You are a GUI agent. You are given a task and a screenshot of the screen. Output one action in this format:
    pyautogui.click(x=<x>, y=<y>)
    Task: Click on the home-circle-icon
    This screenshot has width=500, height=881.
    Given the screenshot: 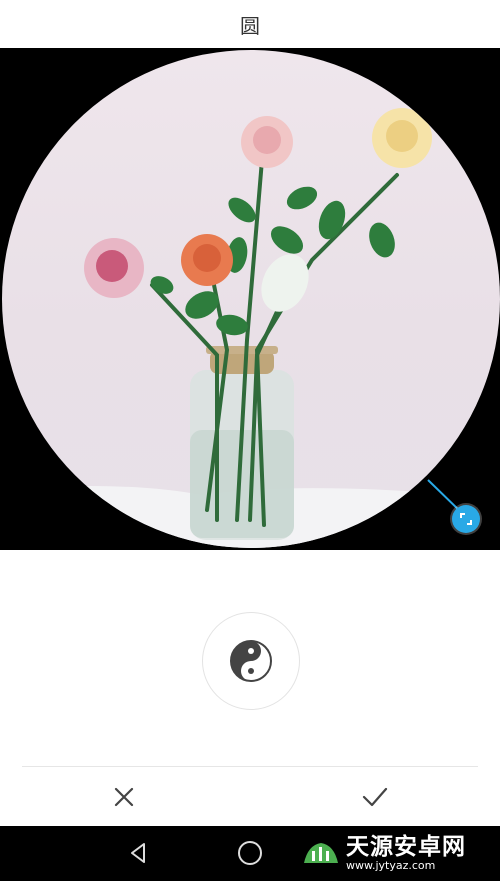 What is the action you would take?
    pyautogui.click(x=250, y=853)
    